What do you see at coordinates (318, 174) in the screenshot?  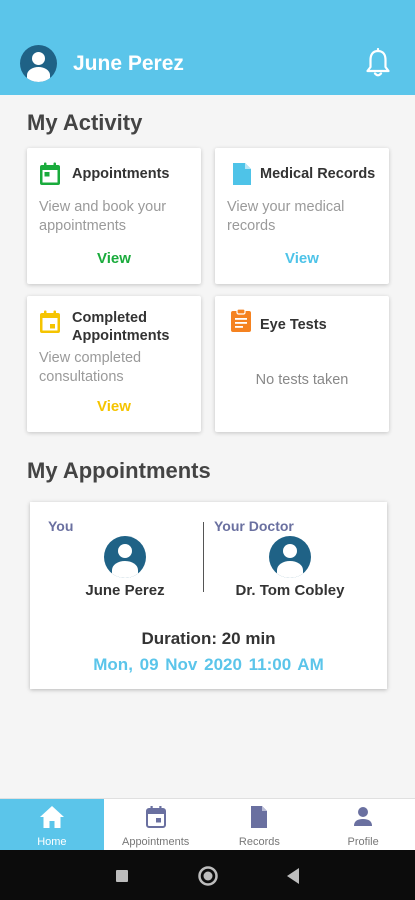 I see `card-title: Medical Records` at bounding box center [318, 174].